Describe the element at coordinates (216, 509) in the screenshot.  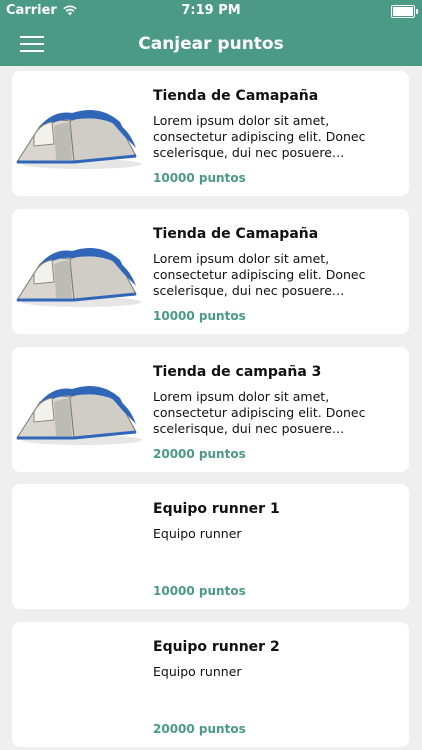
I see `reward-title: Equipo runner 1` at that location.